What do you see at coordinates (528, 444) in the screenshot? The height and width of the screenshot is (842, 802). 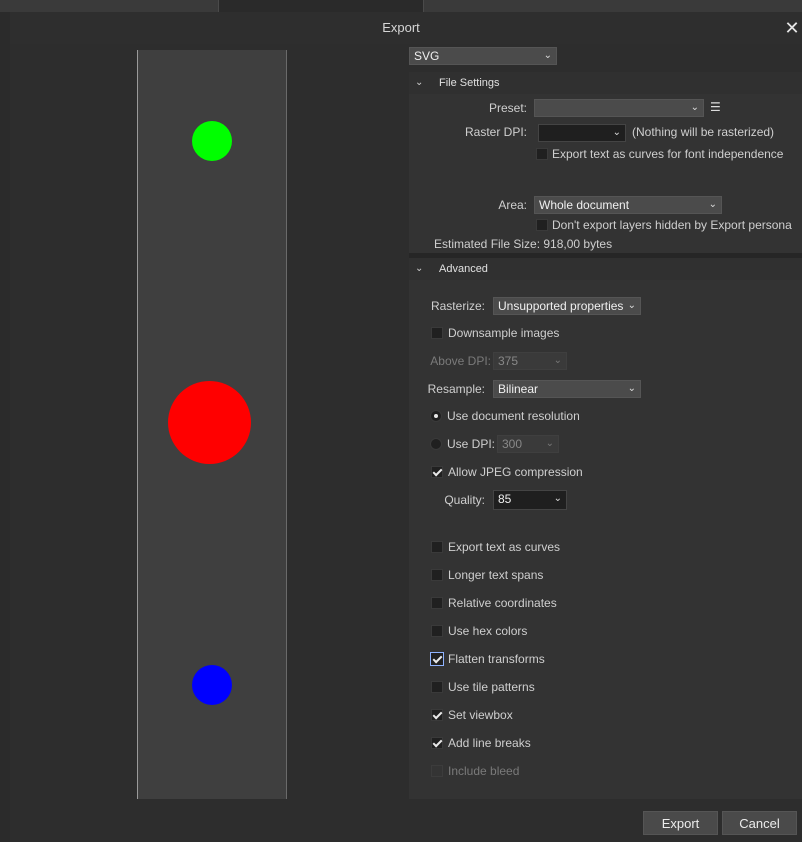 I see `use-dpi-select: 300 ⌄` at bounding box center [528, 444].